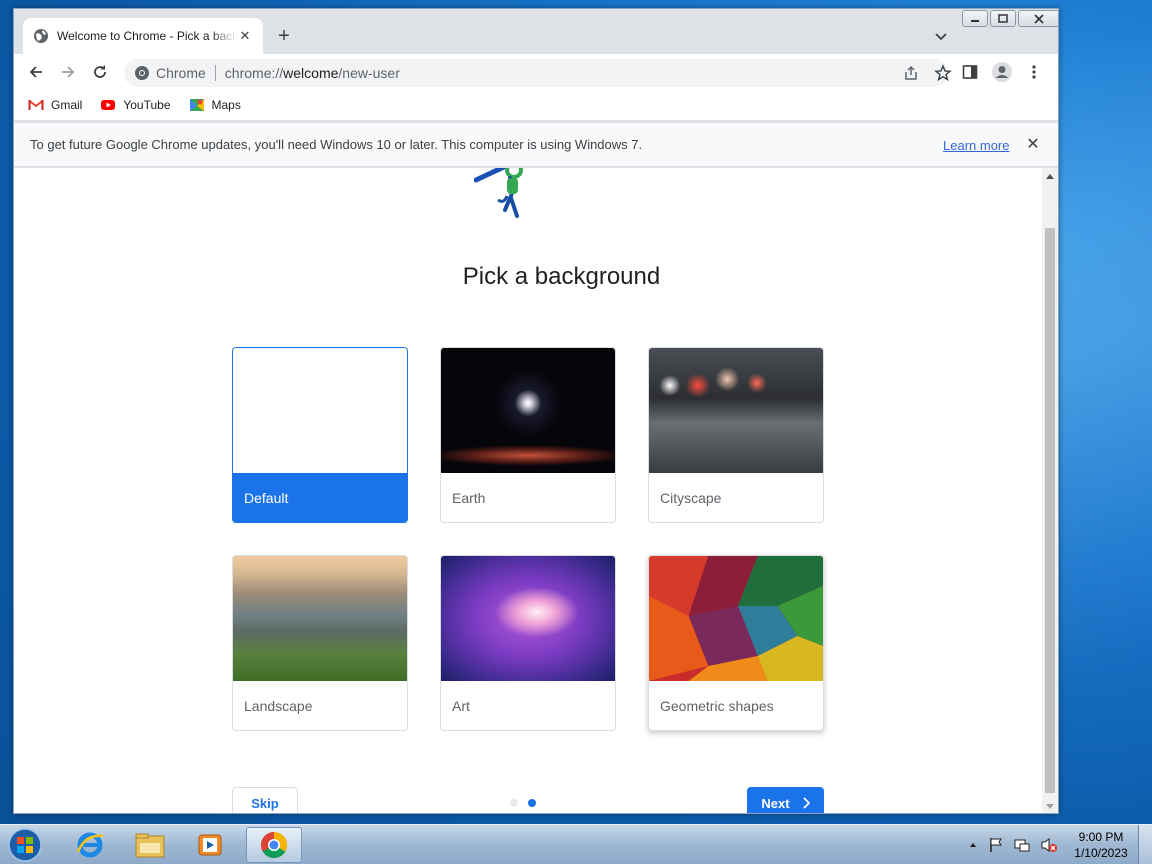 The image size is (1152, 864). I want to click on default-thumbnail, so click(320, 410).